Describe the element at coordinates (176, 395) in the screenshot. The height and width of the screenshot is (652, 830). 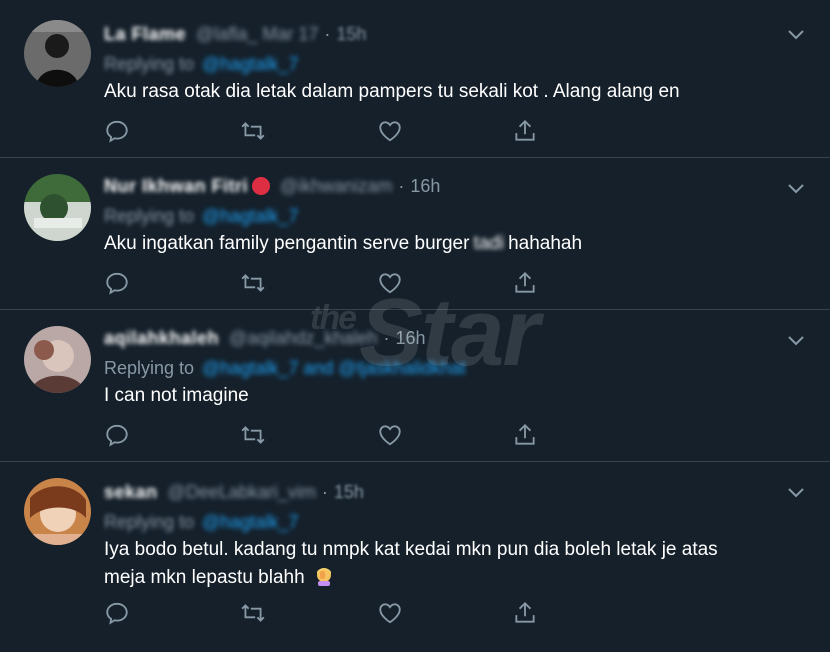
I see `tweet-text: I can not imagine` at that location.